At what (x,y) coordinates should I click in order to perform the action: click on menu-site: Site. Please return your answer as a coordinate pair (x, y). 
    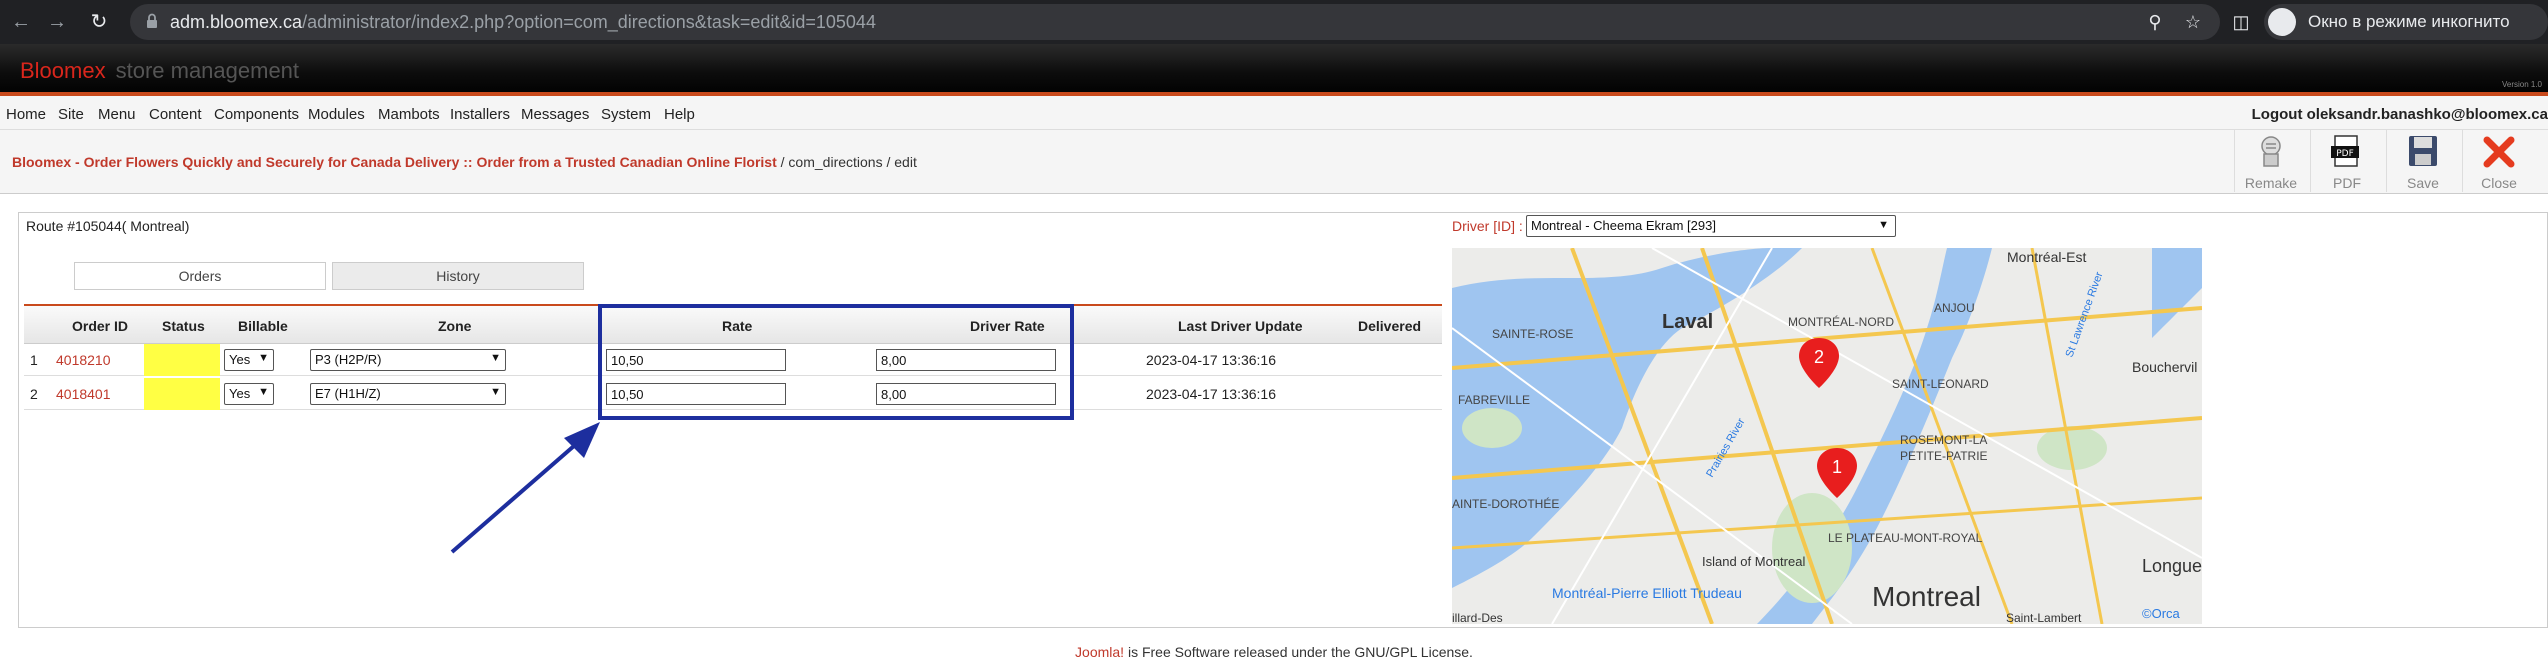
    Looking at the image, I should click on (71, 114).